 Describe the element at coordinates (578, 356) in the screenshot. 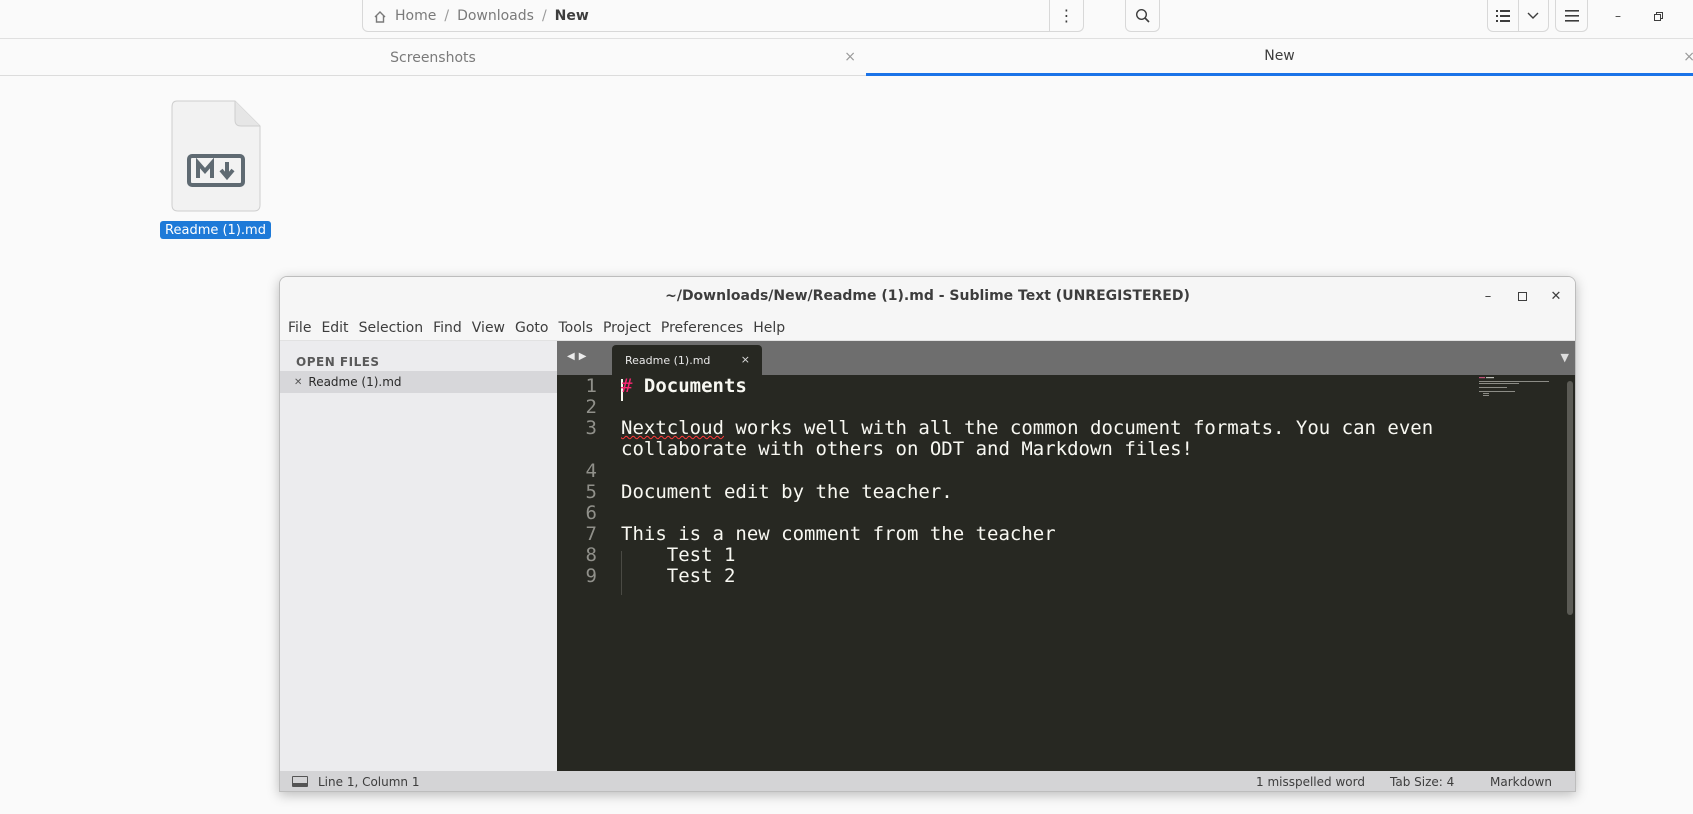

I see `tab-nav-arrows-icon: ◀▶` at that location.